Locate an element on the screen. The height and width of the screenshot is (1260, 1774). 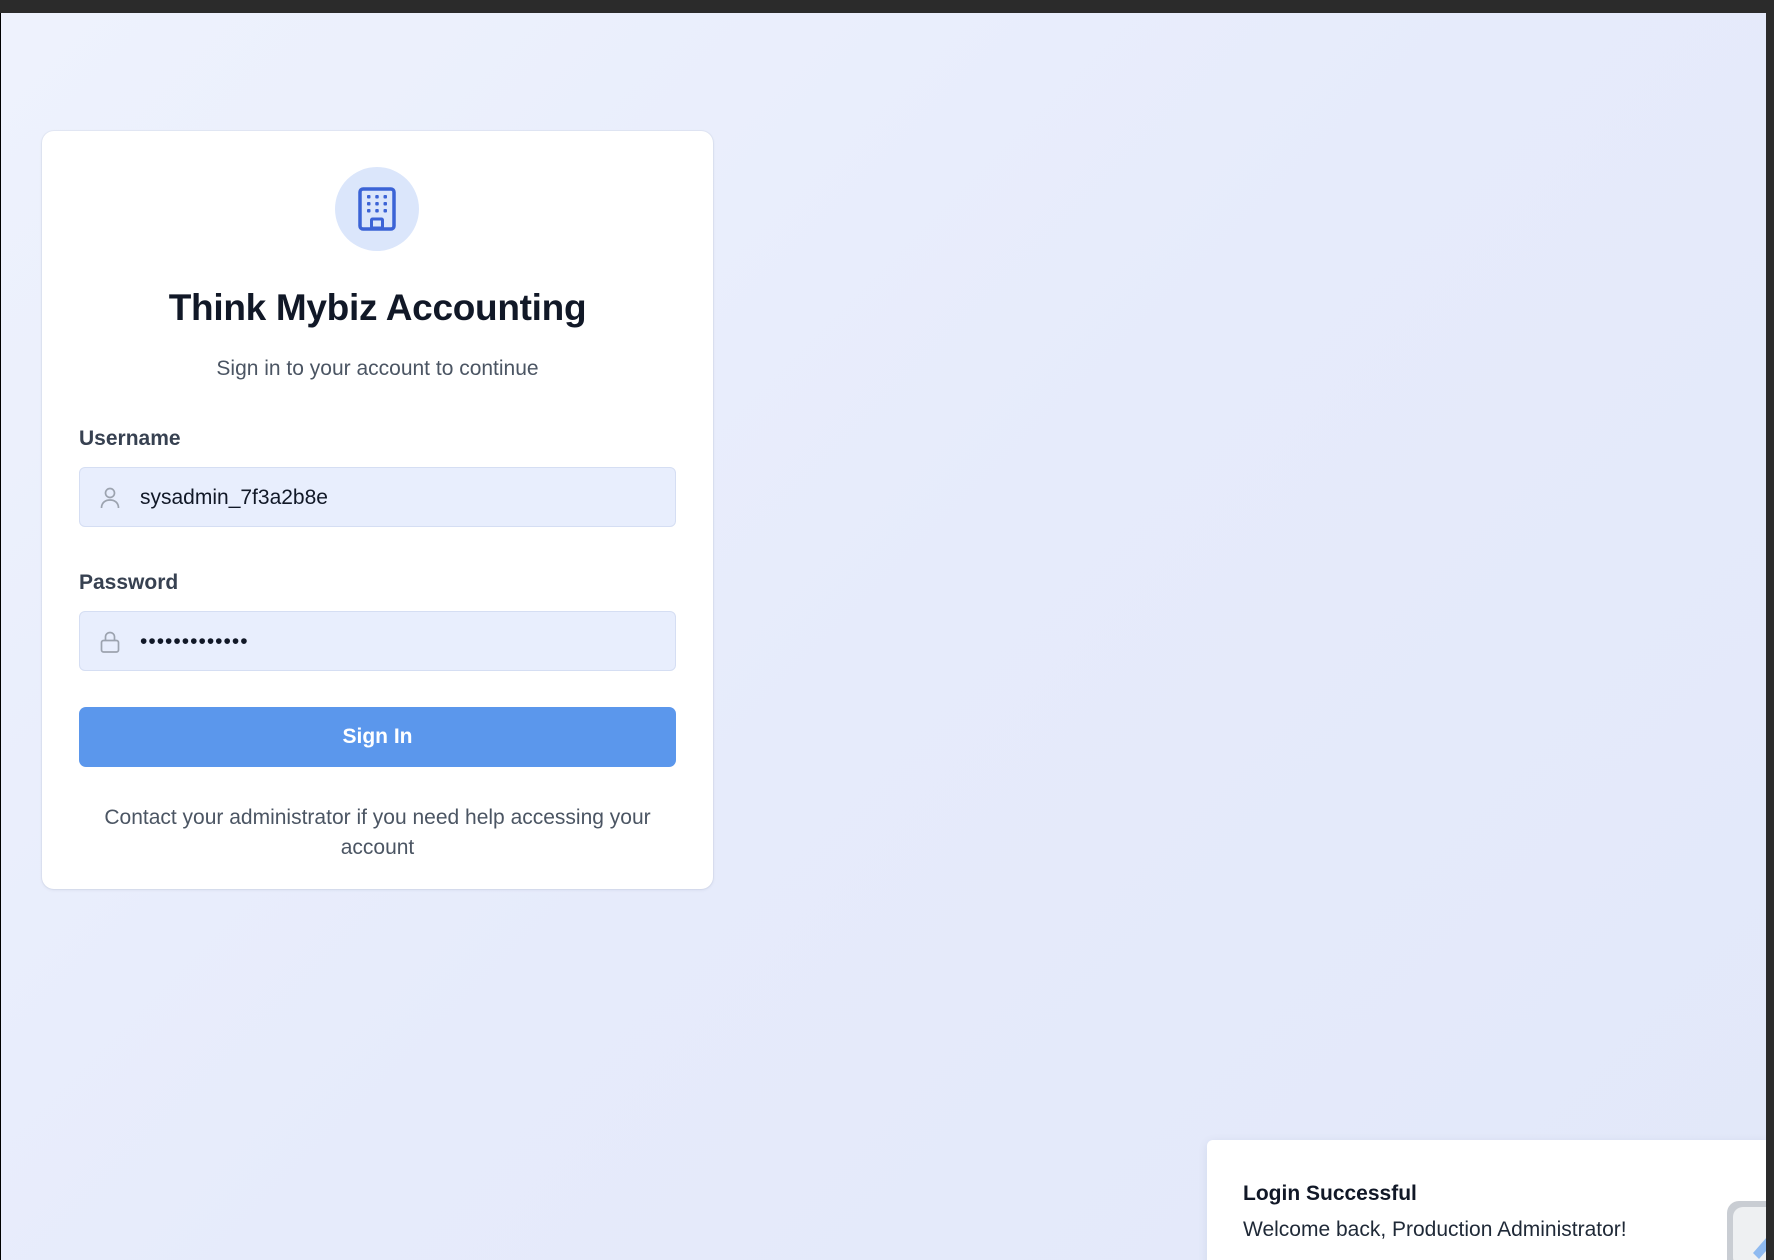
password-input: ••••••••••••• is located at coordinates (377, 641).